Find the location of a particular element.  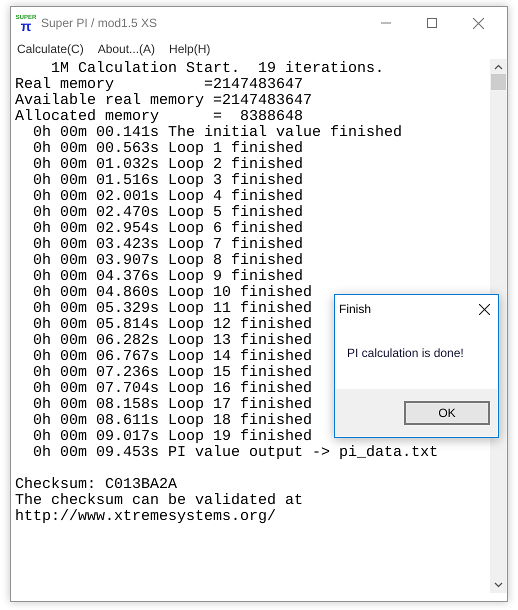

log-line: 0h 00m 03.423s Loop 7 finished is located at coordinates (168, 245).